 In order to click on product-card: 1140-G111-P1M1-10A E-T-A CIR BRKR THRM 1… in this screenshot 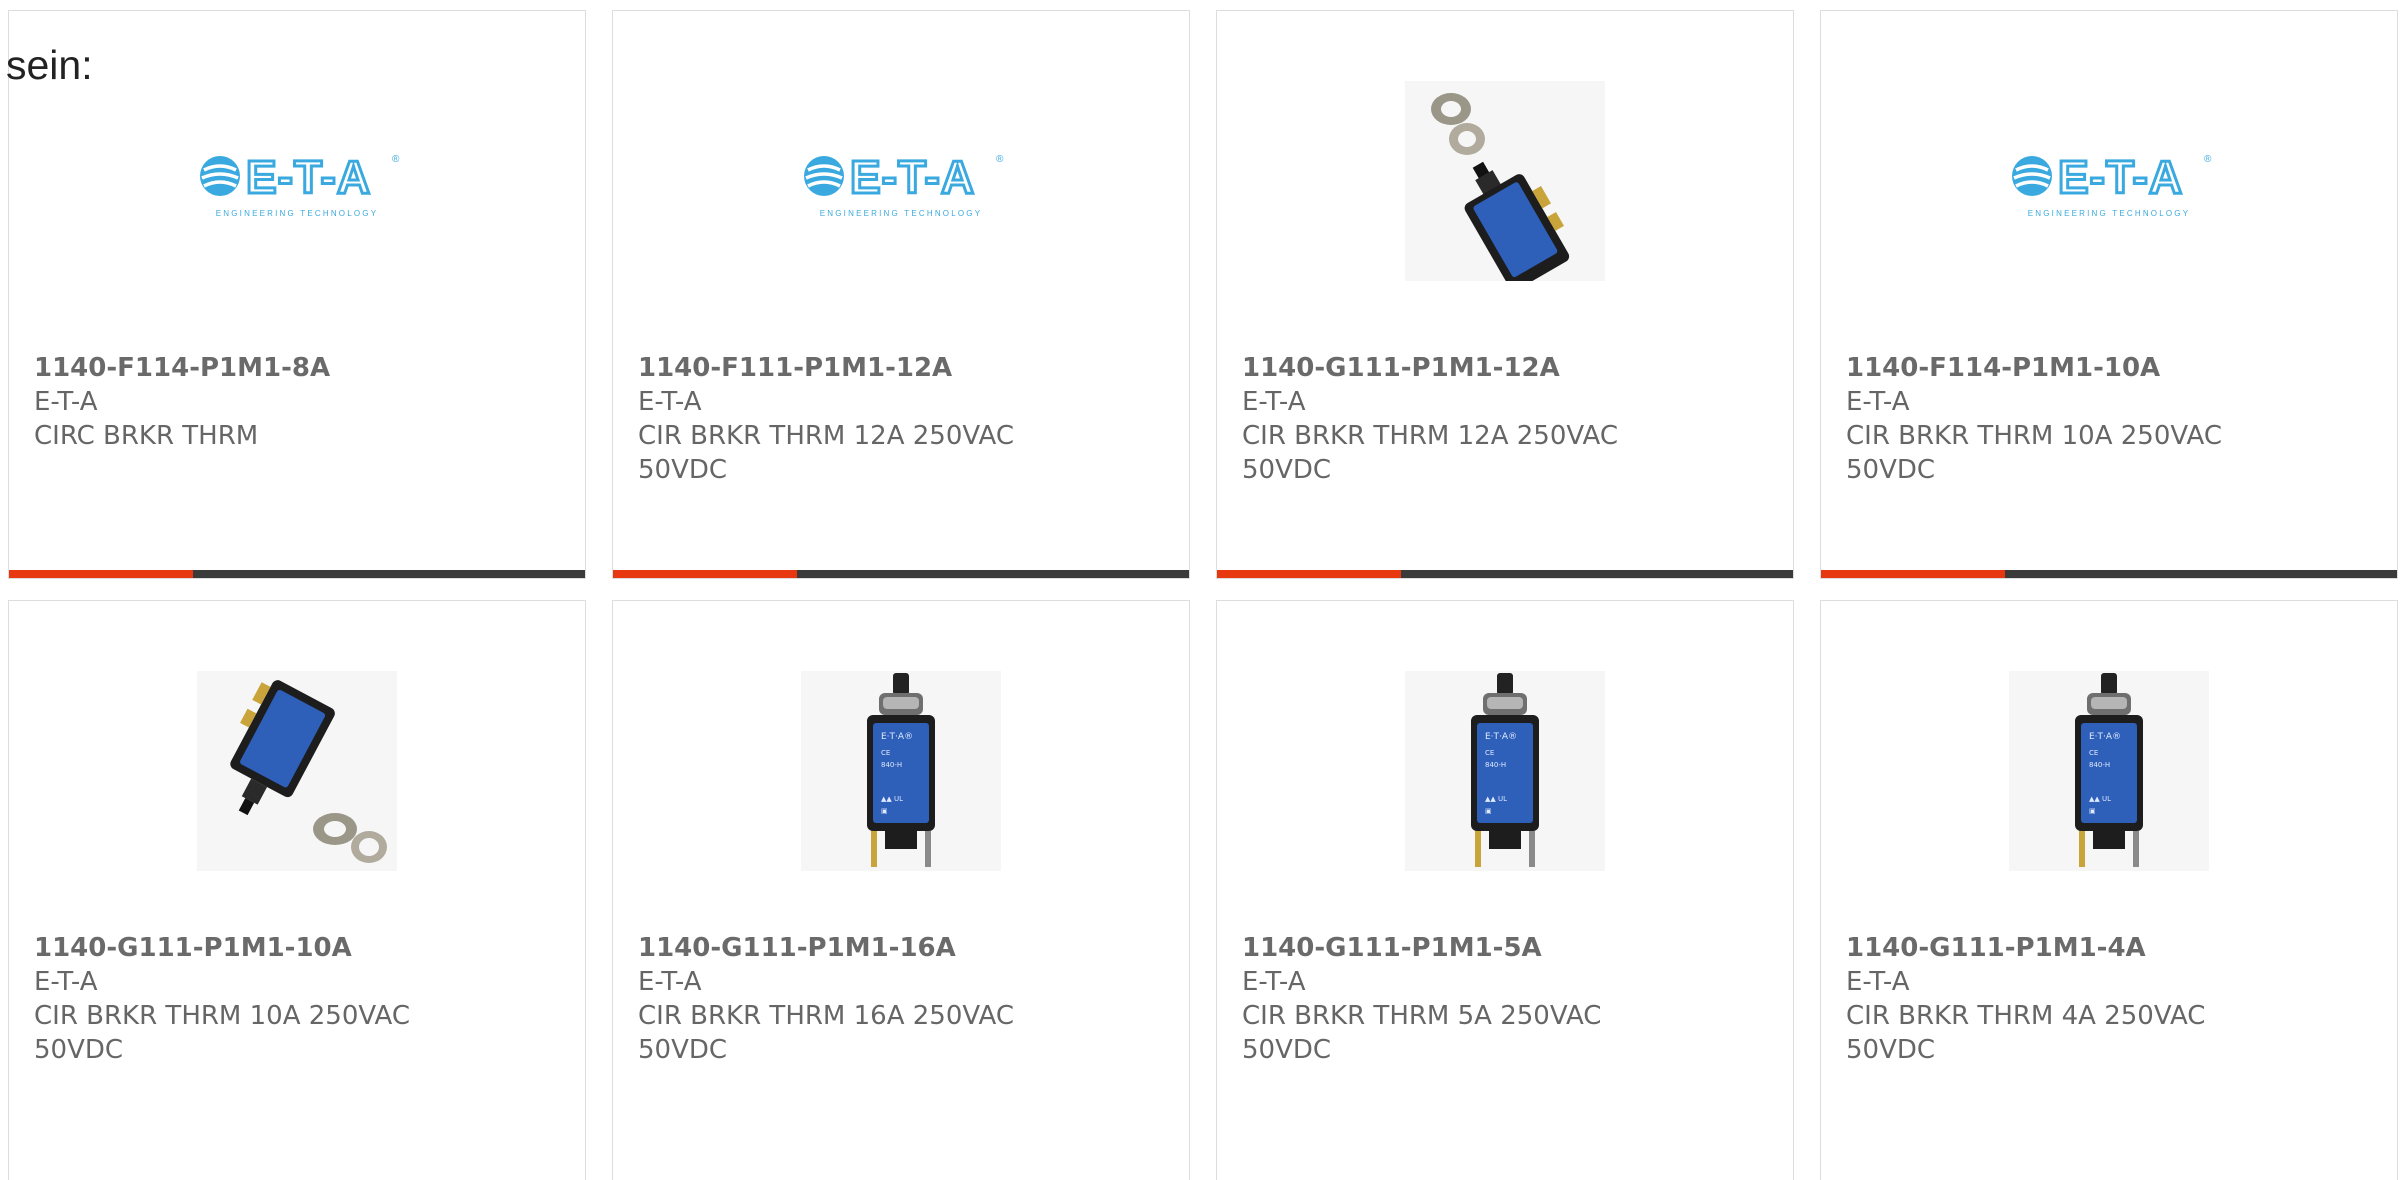, I will do `click(297, 890)`.